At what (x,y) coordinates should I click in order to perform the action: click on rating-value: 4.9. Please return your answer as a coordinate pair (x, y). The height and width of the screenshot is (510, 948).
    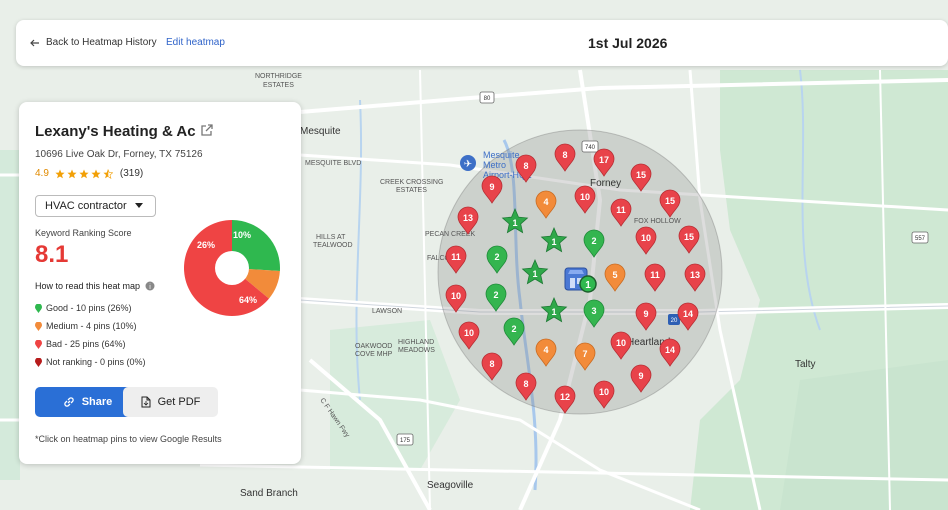
    Looking at the image, I should click on (42, 173).